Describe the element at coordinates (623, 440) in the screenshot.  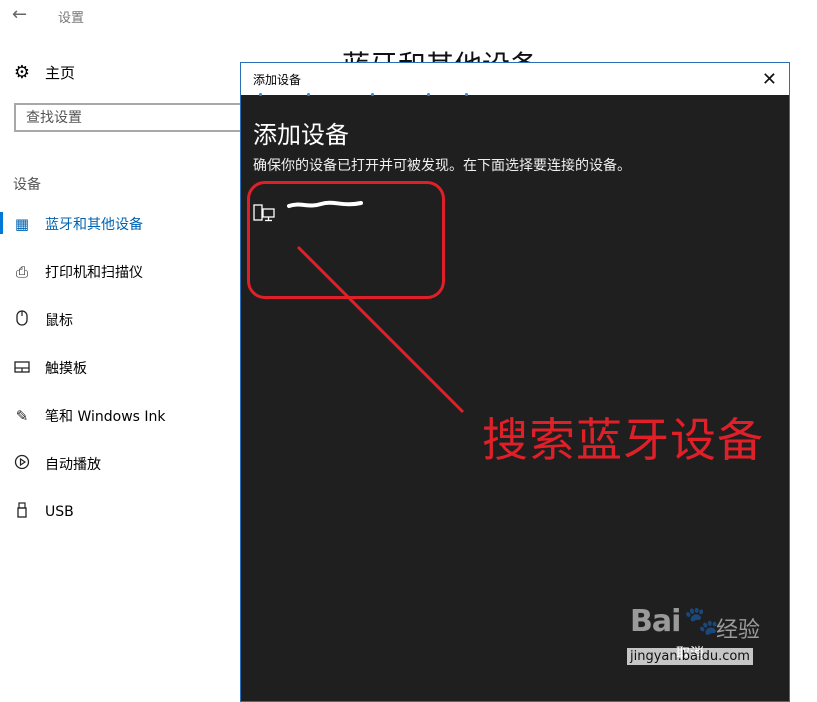
I see `annotation-text: 搜索蓝牙设备` at that location.